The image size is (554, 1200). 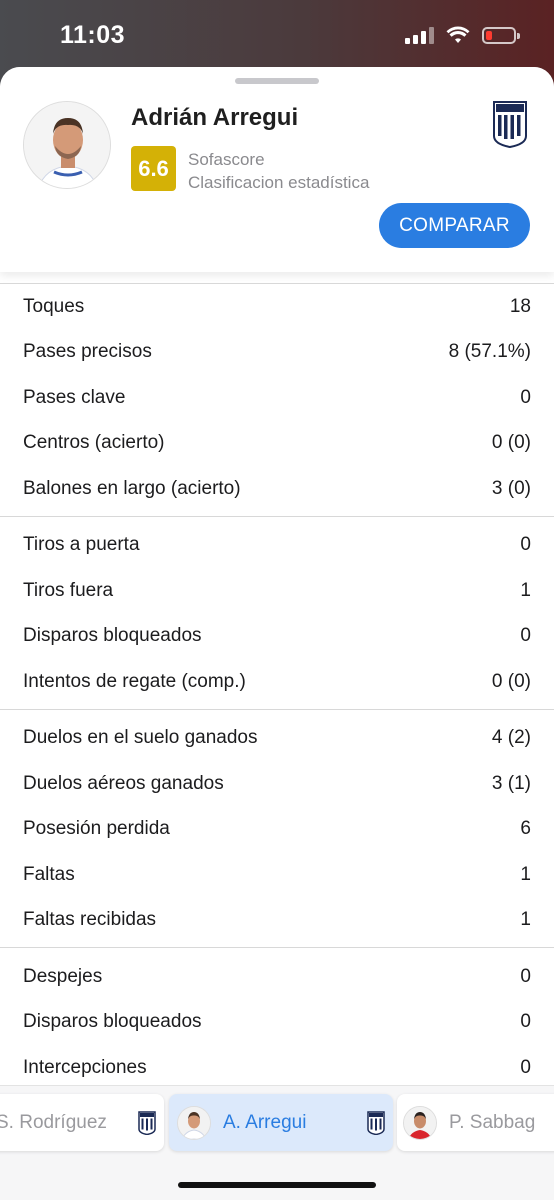 What do you see at coordinates (458, 34) in the screenshot?
I see `wifi-icon` at bounding box center [458, 34].